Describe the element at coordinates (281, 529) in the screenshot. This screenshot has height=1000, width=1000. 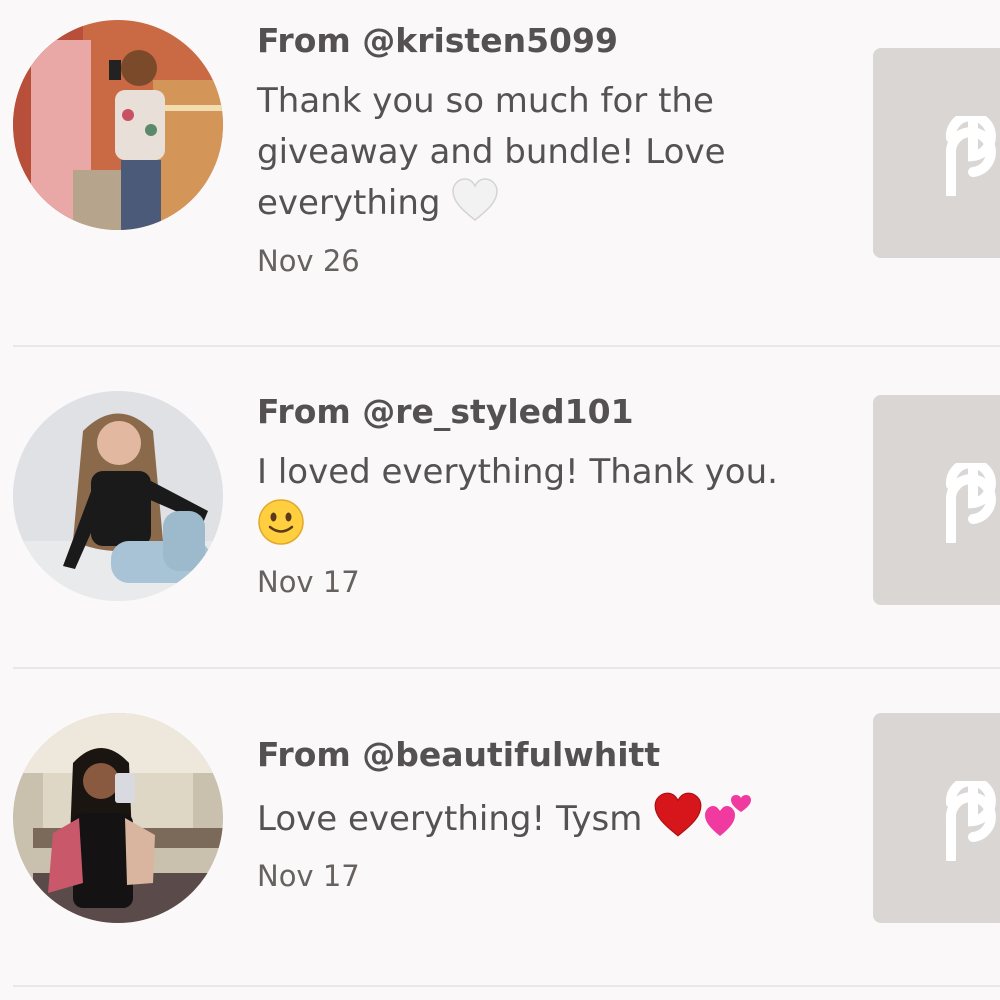
I see `slightly-smiling-face-icon` at that location.